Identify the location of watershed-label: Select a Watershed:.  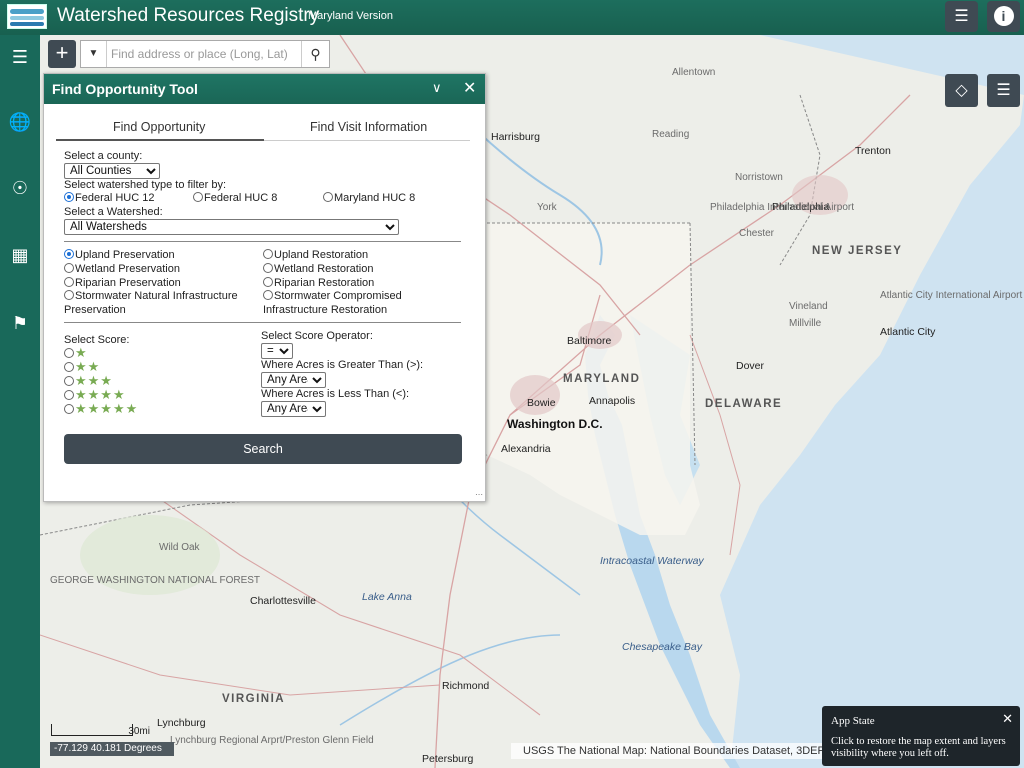
(113, 212).